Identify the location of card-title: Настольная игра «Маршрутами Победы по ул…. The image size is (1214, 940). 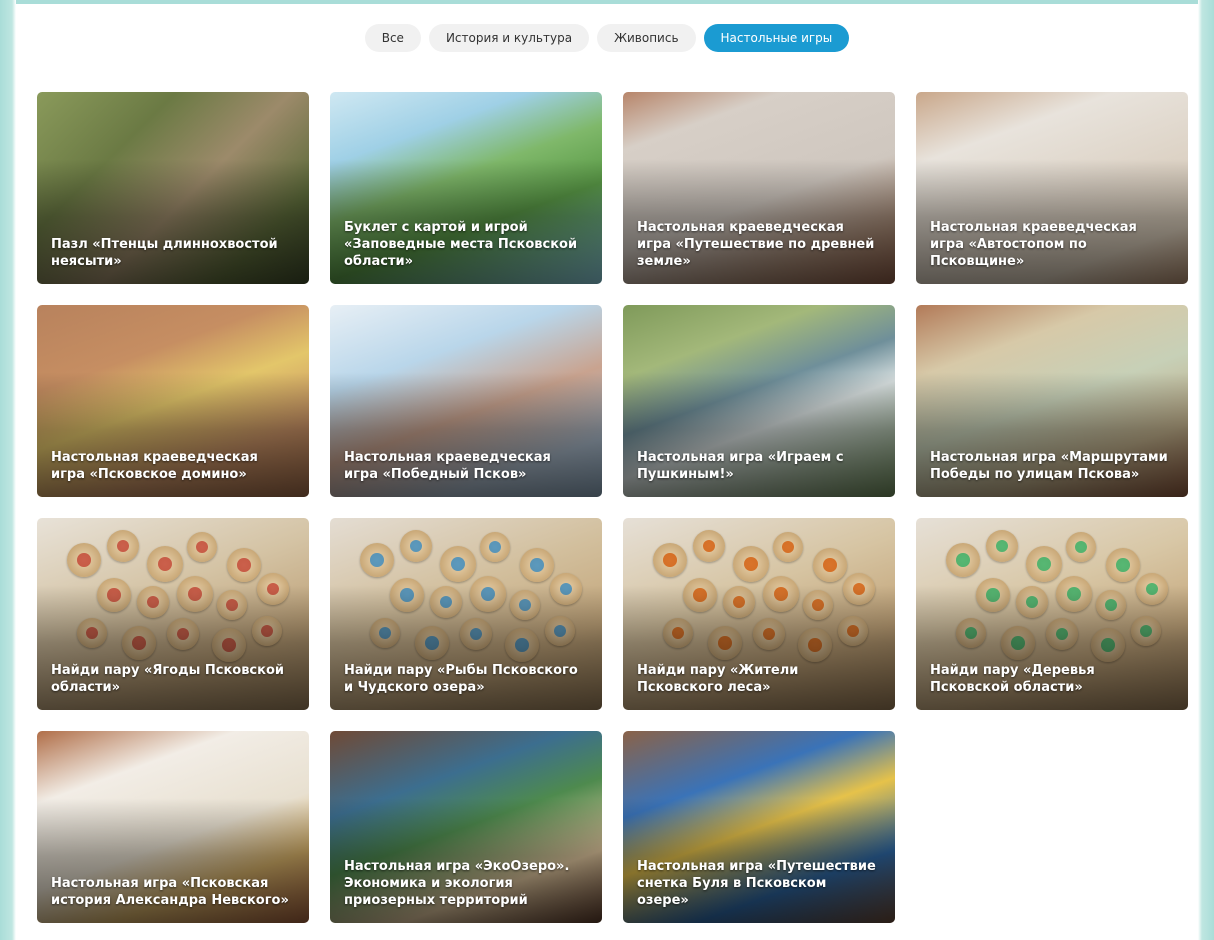
(1049, 466).